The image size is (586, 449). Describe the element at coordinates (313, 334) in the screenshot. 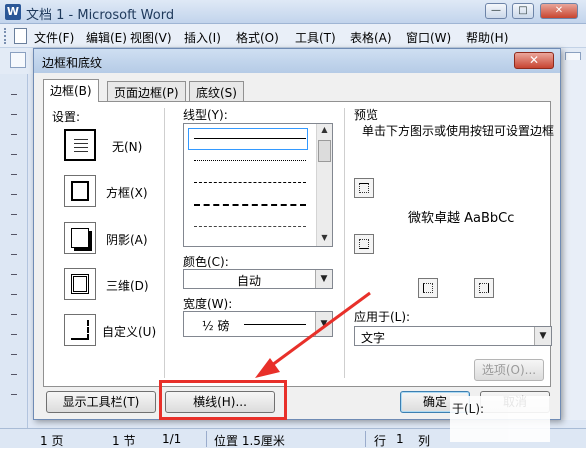

I see `annotation-arrow-icon` at that location.